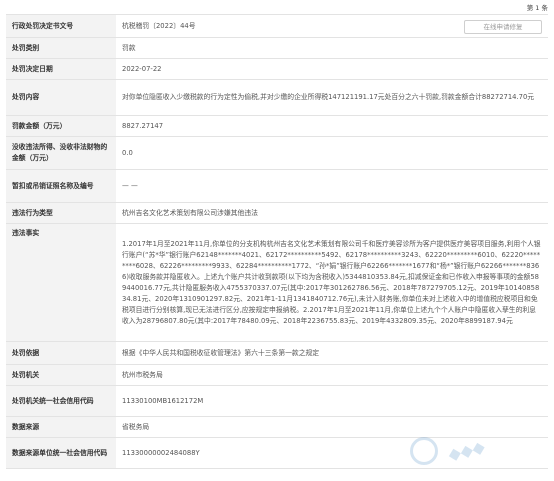  I want to click on row-basis: 处罚依据 根据《中华人民共和国税收征收管理法》第六十三条第一款之规定, so click(277, 353).